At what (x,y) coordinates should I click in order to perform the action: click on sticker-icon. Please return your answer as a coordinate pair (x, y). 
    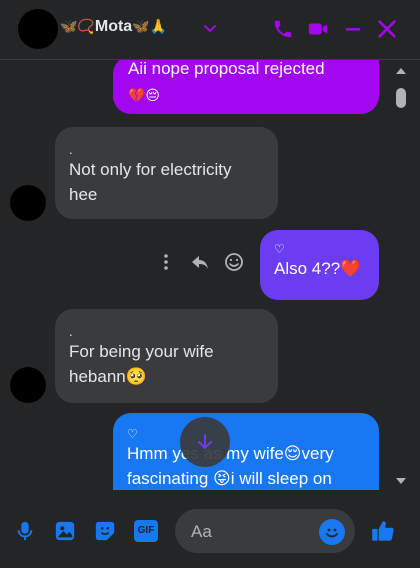
    Looking at the image, I should click on (105, 531).